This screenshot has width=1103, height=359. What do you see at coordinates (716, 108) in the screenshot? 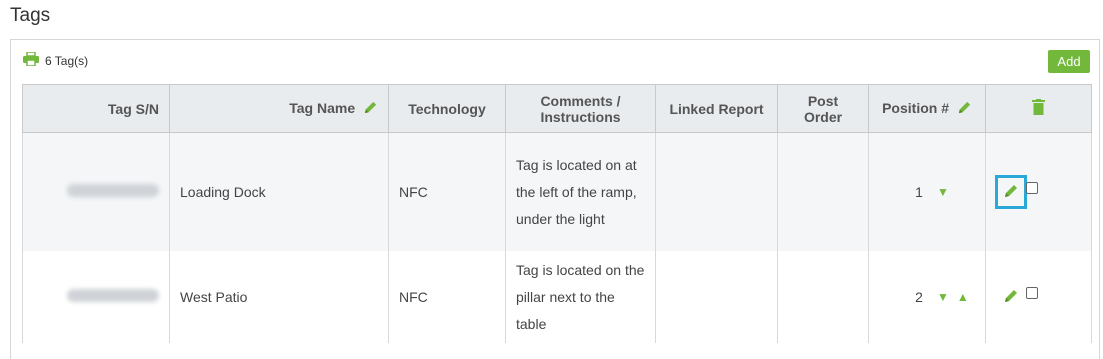
I see `col-header-linked-report: Linked Report` at bounding box center [716, 108].